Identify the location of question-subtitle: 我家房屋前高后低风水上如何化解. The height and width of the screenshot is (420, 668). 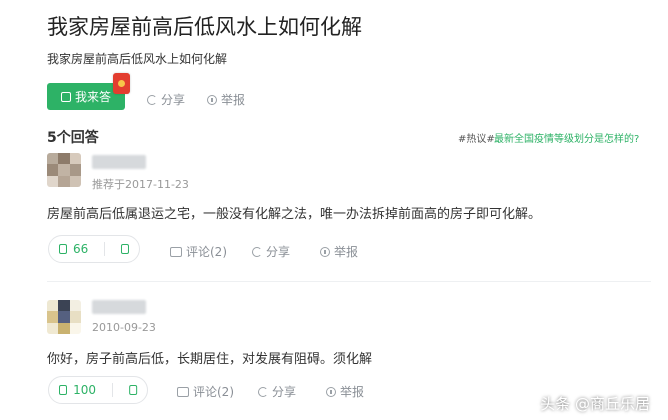
(137, 59).